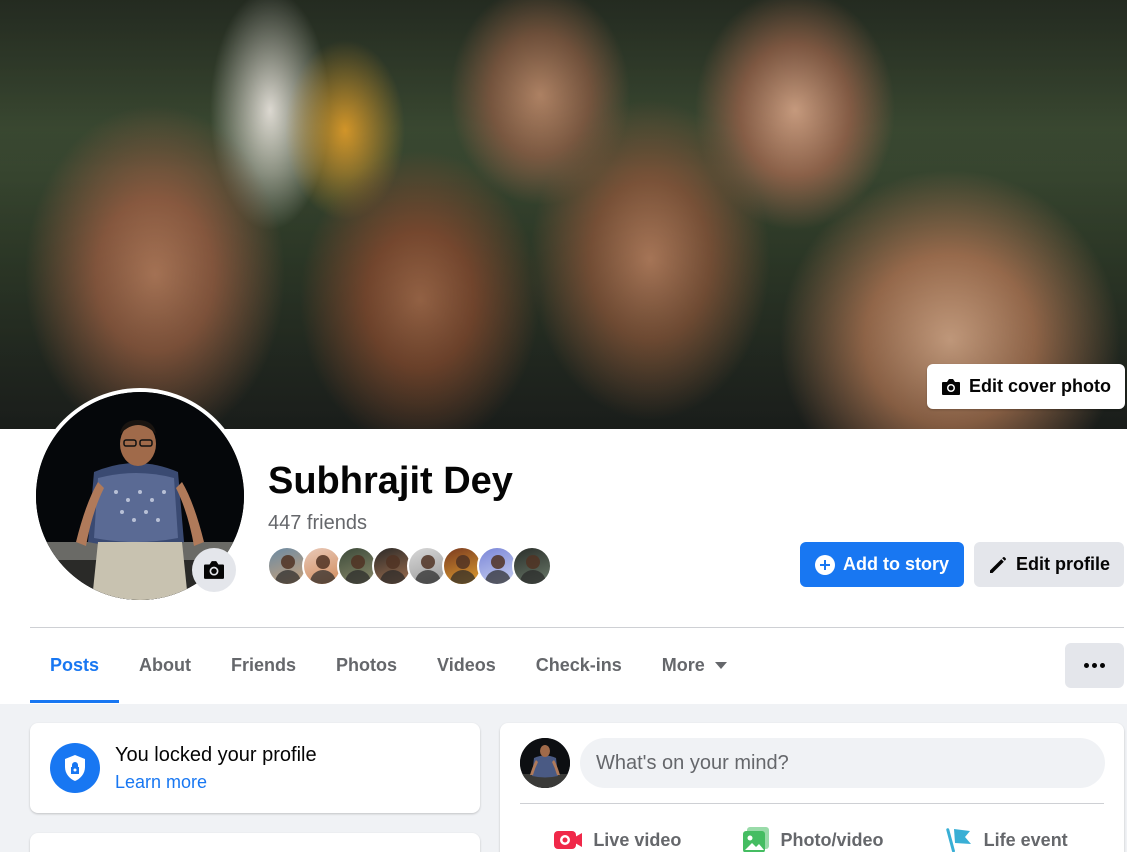 This screenshot has height=852, width=1127. Describe the element at coordinates (75, 768) in the screenshot. I see `shield-lock-icon` at that location.